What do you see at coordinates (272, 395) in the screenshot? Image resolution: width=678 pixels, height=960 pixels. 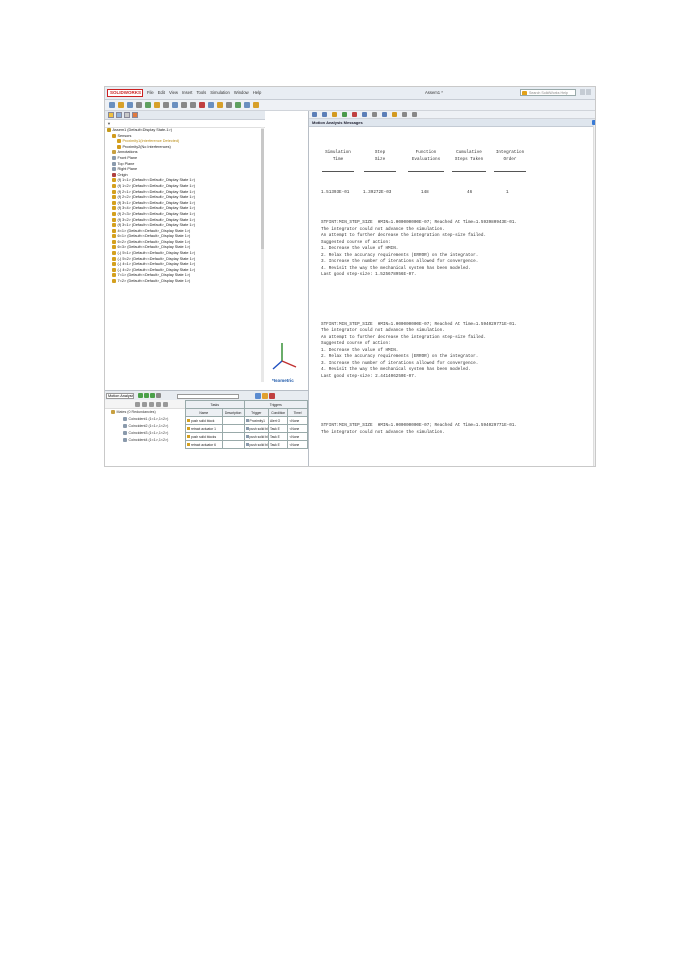 I see `results-icon` at bounding box center [272, 395].